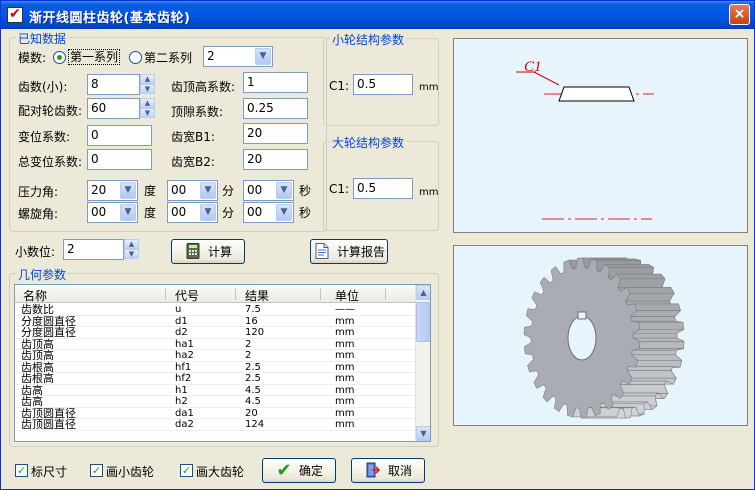  Describe the element at coordinates (216, 402) in the screenshot. I see `table-row: 齿高 h2 4.5 mm` at that location.